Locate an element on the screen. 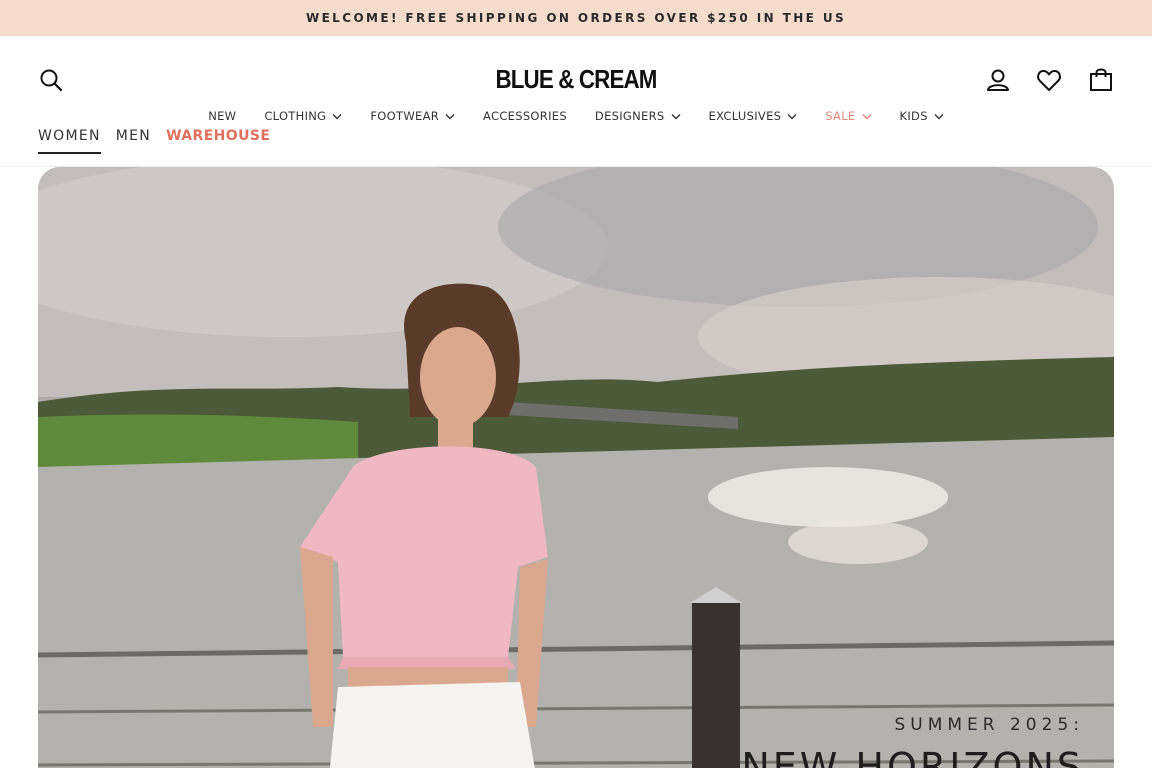 The height and width of the screenshot is (768, 1152). nav-item-clothing: CLOTHING is located at coordinates (303, 116).